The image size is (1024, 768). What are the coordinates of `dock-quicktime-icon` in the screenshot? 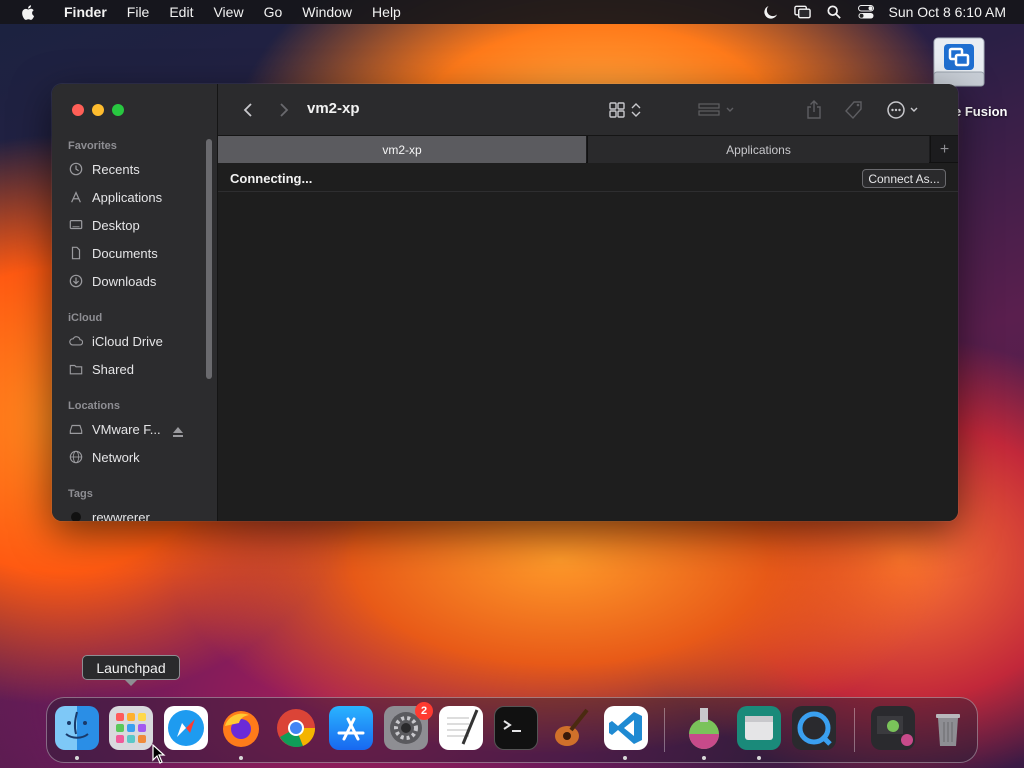 It's located at (814, 728).